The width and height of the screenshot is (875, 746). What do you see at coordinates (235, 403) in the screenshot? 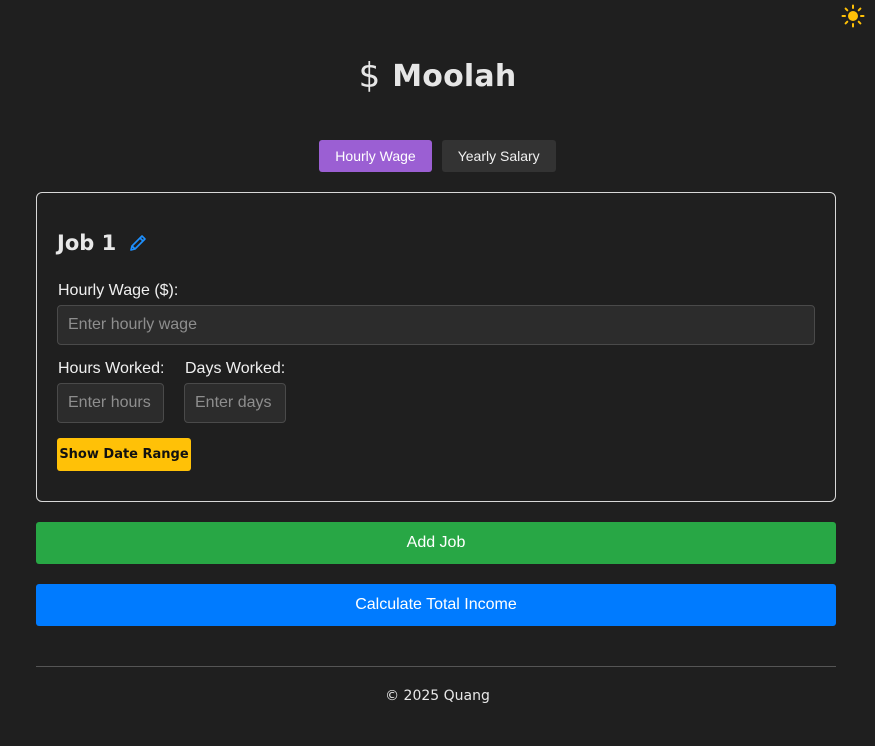
I see `days-worked-input` at bounding box center [235, 403].